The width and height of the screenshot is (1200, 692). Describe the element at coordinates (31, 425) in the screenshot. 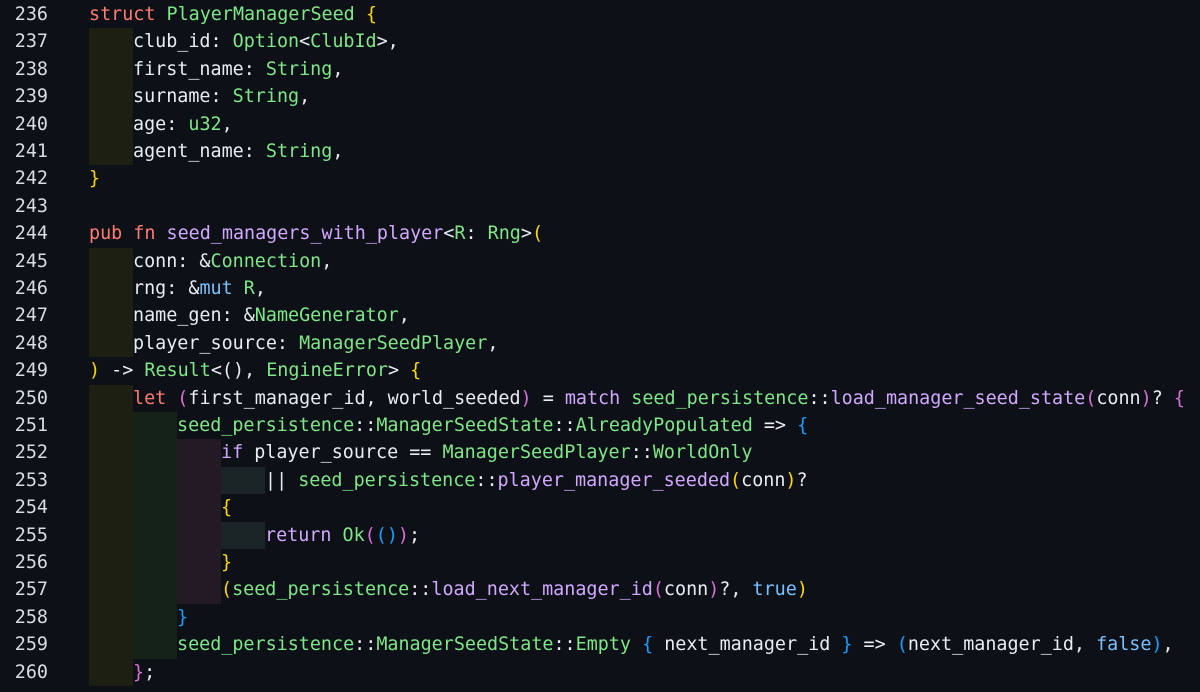

I see `line-number: 251` at that location.